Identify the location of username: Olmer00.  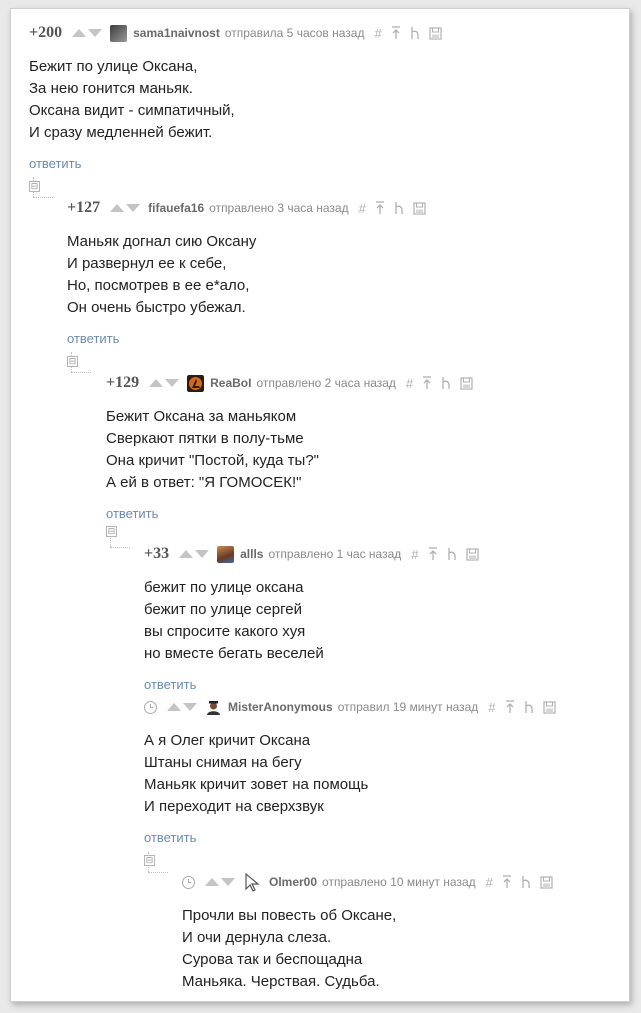
(293, 882).